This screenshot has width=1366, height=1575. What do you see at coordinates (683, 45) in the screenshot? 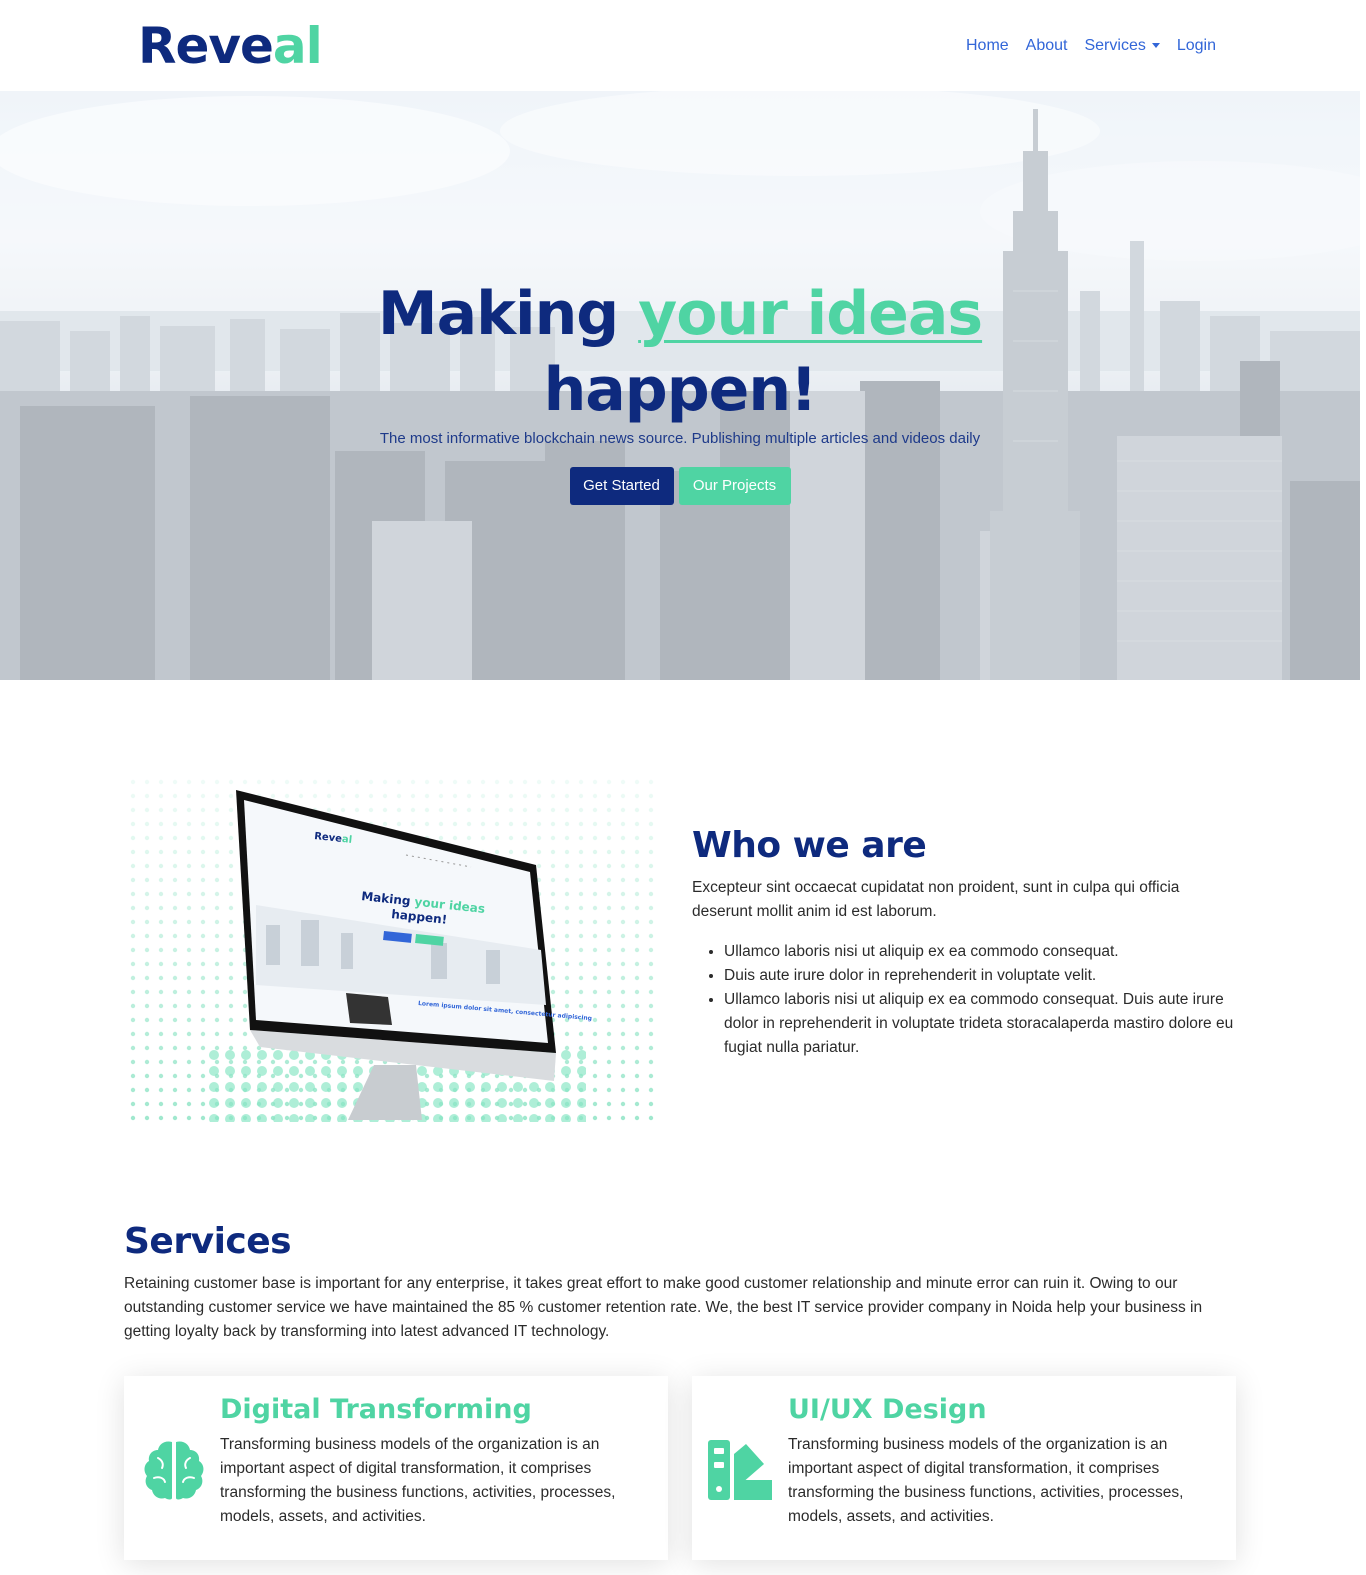
I see `navbar: Reveal Home About Services Login` at bounding box center [683, 45].